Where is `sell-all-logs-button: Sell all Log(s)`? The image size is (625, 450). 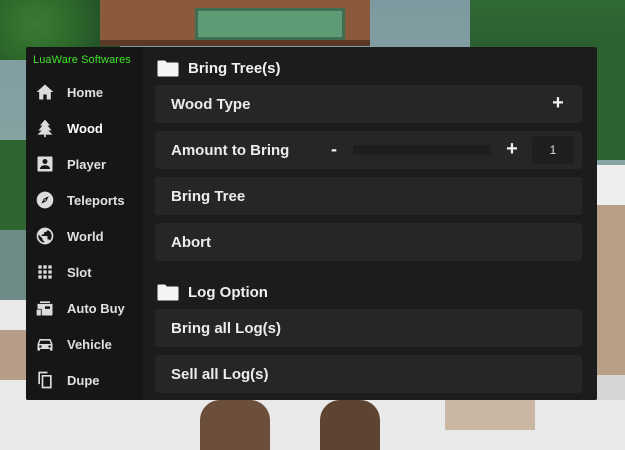
sell-all-logs-button: Sell all Log(s) is located at coordinates (368, 374).